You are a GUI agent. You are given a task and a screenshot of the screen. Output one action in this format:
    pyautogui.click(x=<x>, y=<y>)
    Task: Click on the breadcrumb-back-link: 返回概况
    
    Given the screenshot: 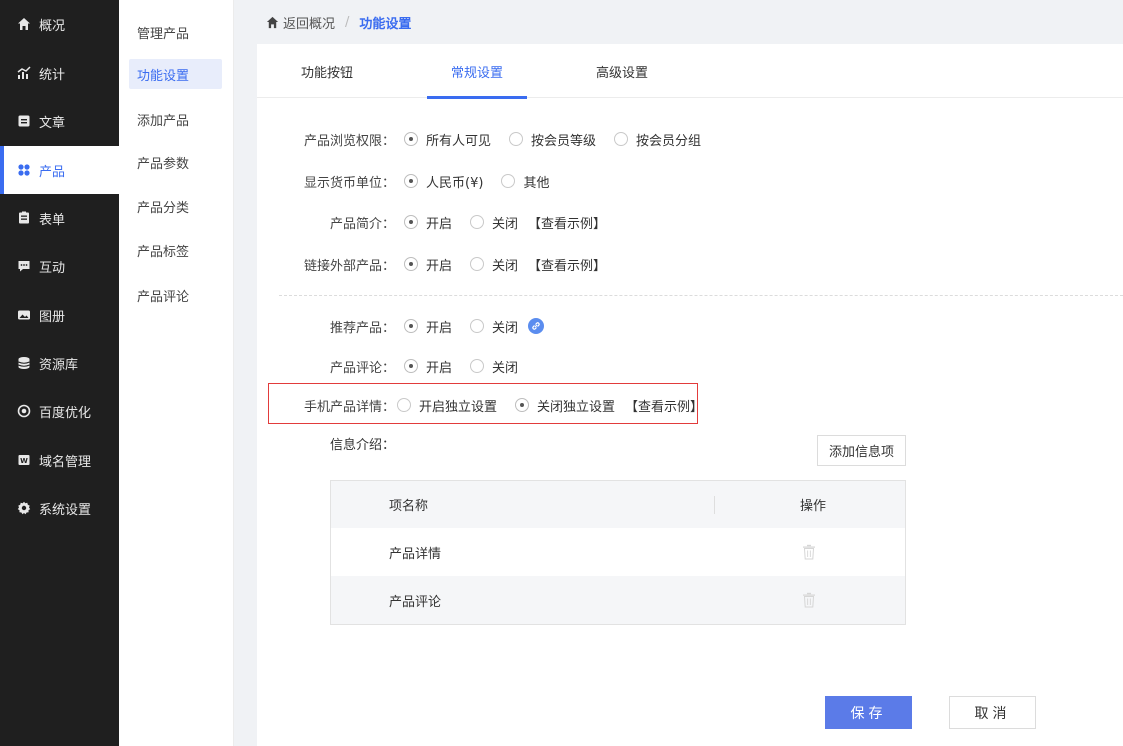 What is the action you would take?
    pyautogui.click(x=300, y=22)
    